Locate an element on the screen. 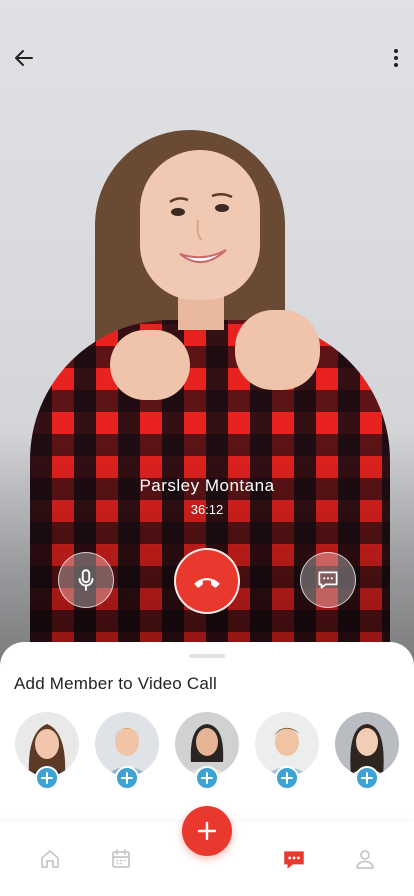  chat-bubble-icon is located at coordinates (328, 580).